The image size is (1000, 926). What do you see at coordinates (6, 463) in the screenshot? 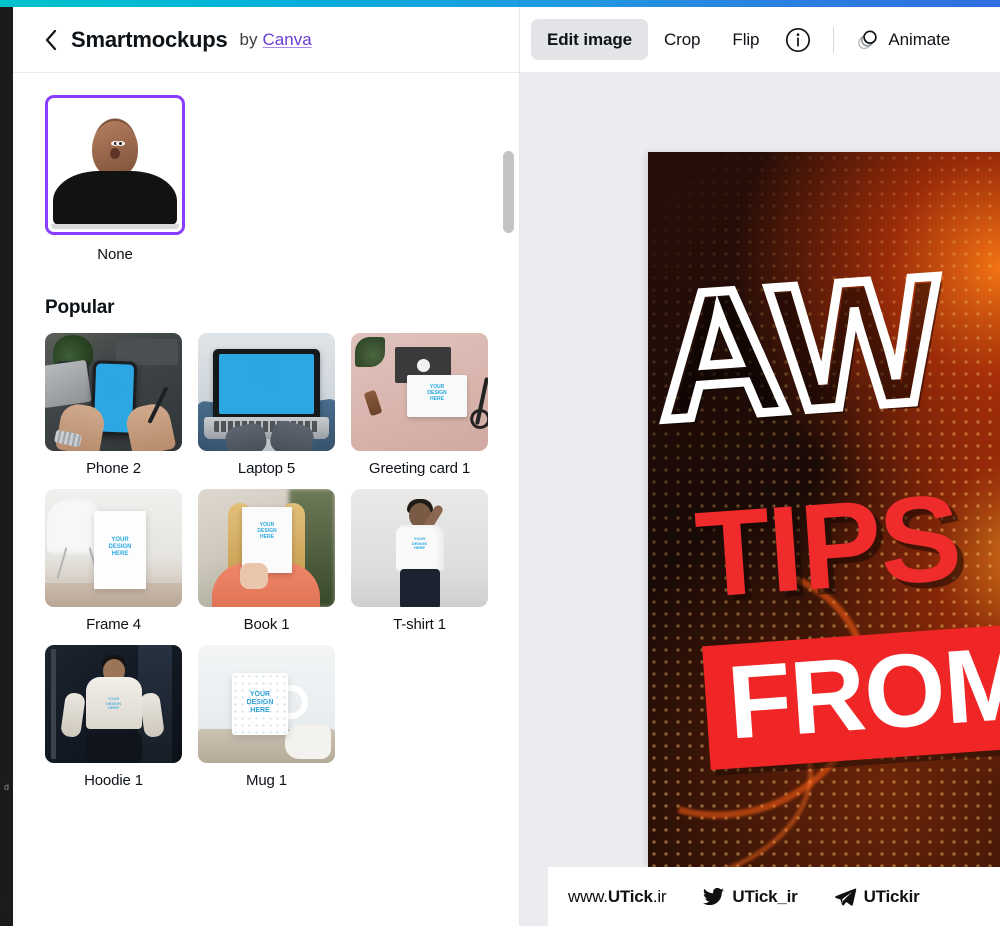
I see `desktop-edge-strip: d ·` at bounding box center [6, 463].